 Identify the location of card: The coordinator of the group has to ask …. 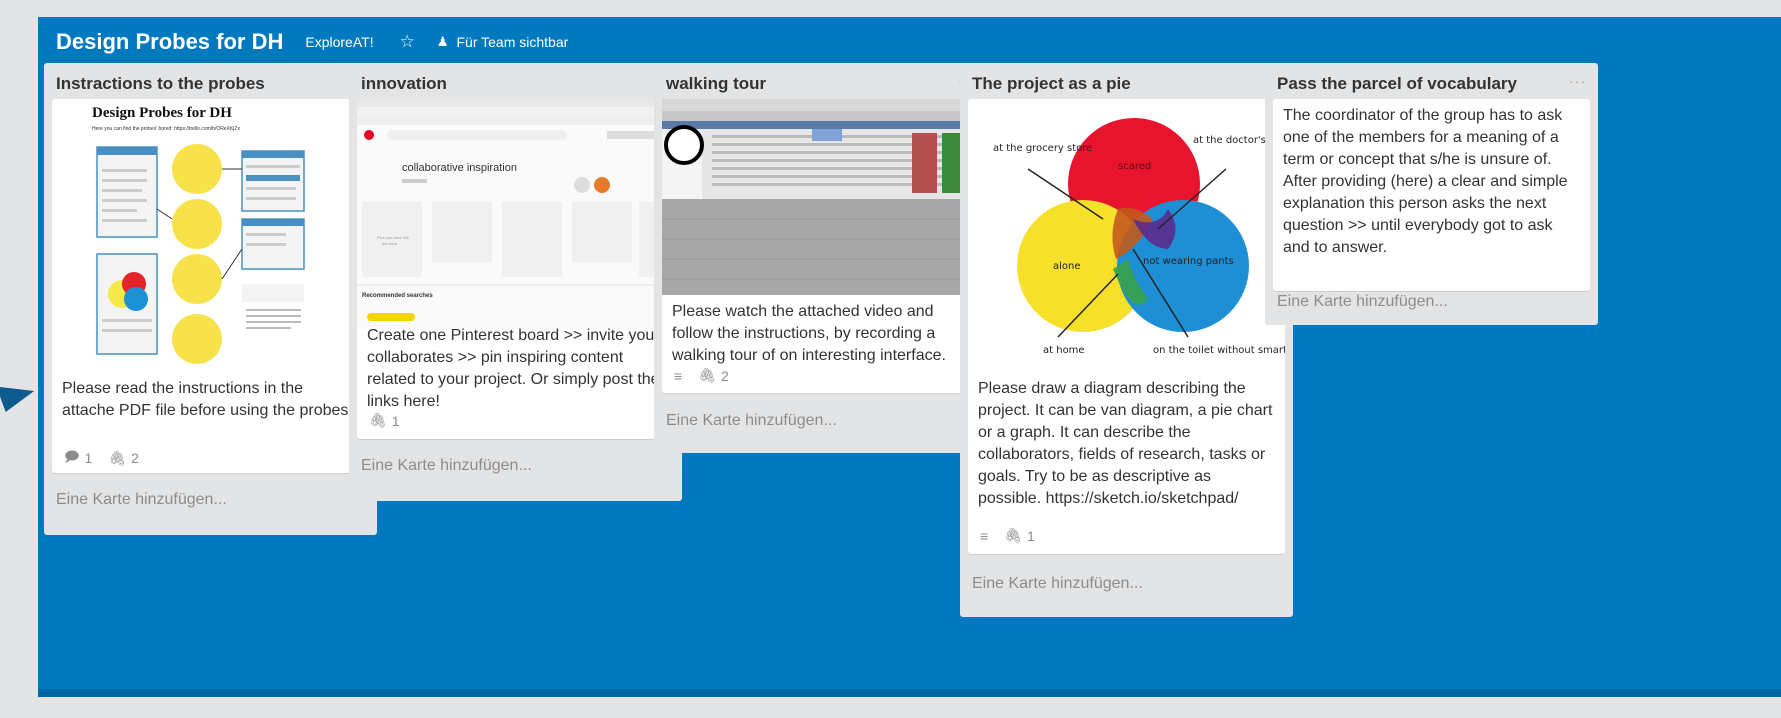
(1431, 195).